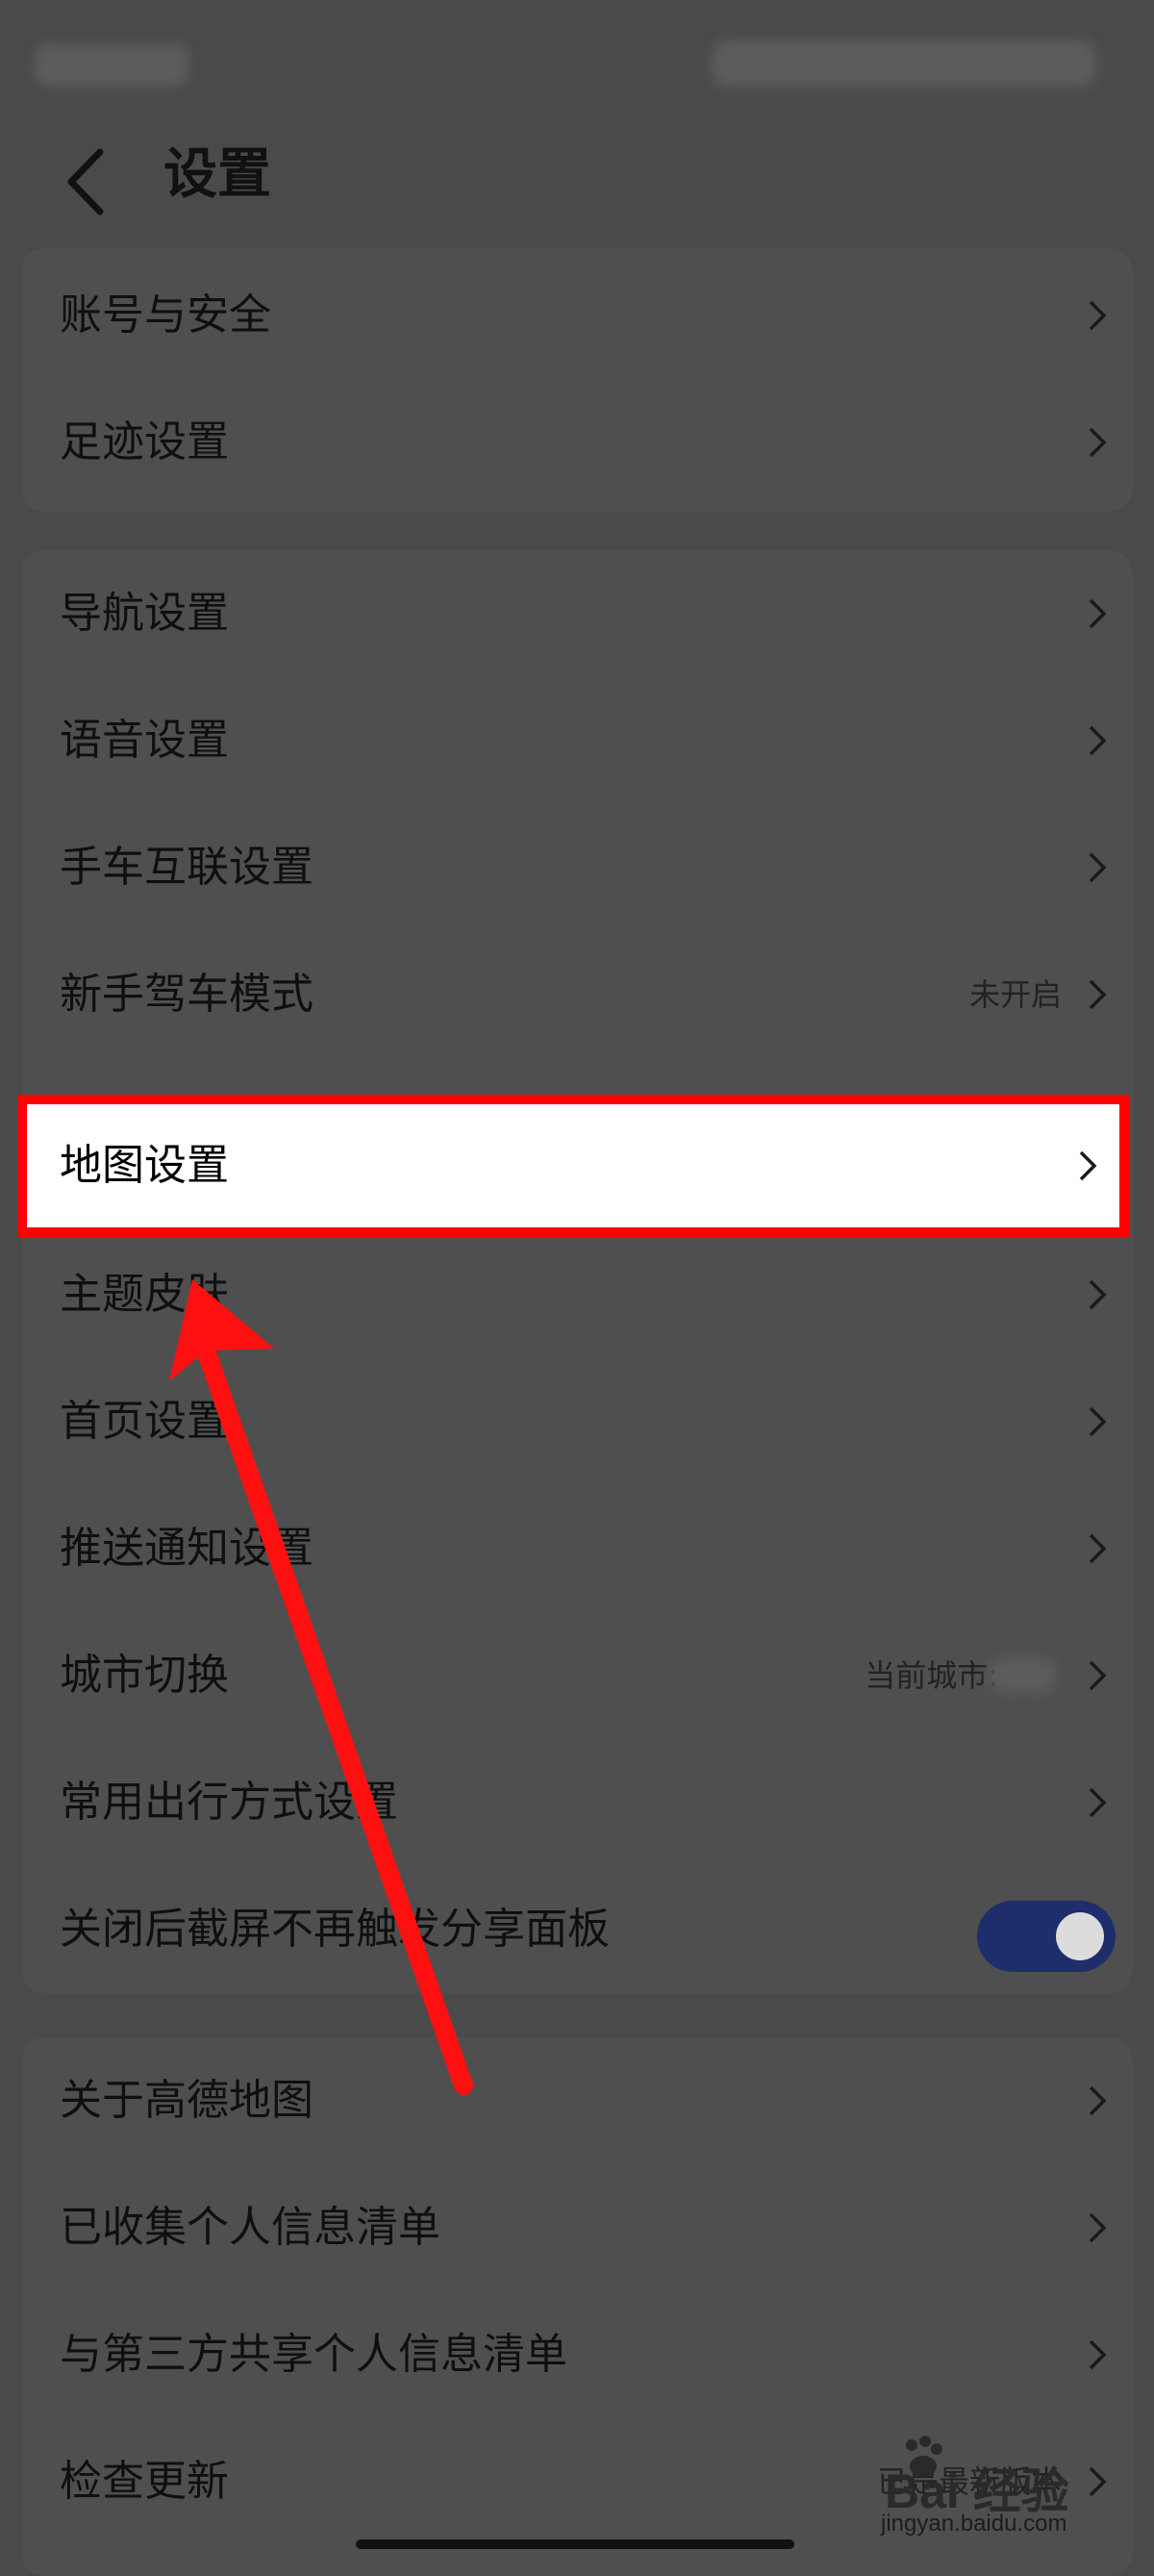  I want to click on settings-item-about: 关于高德地图, so click(577, 2100).